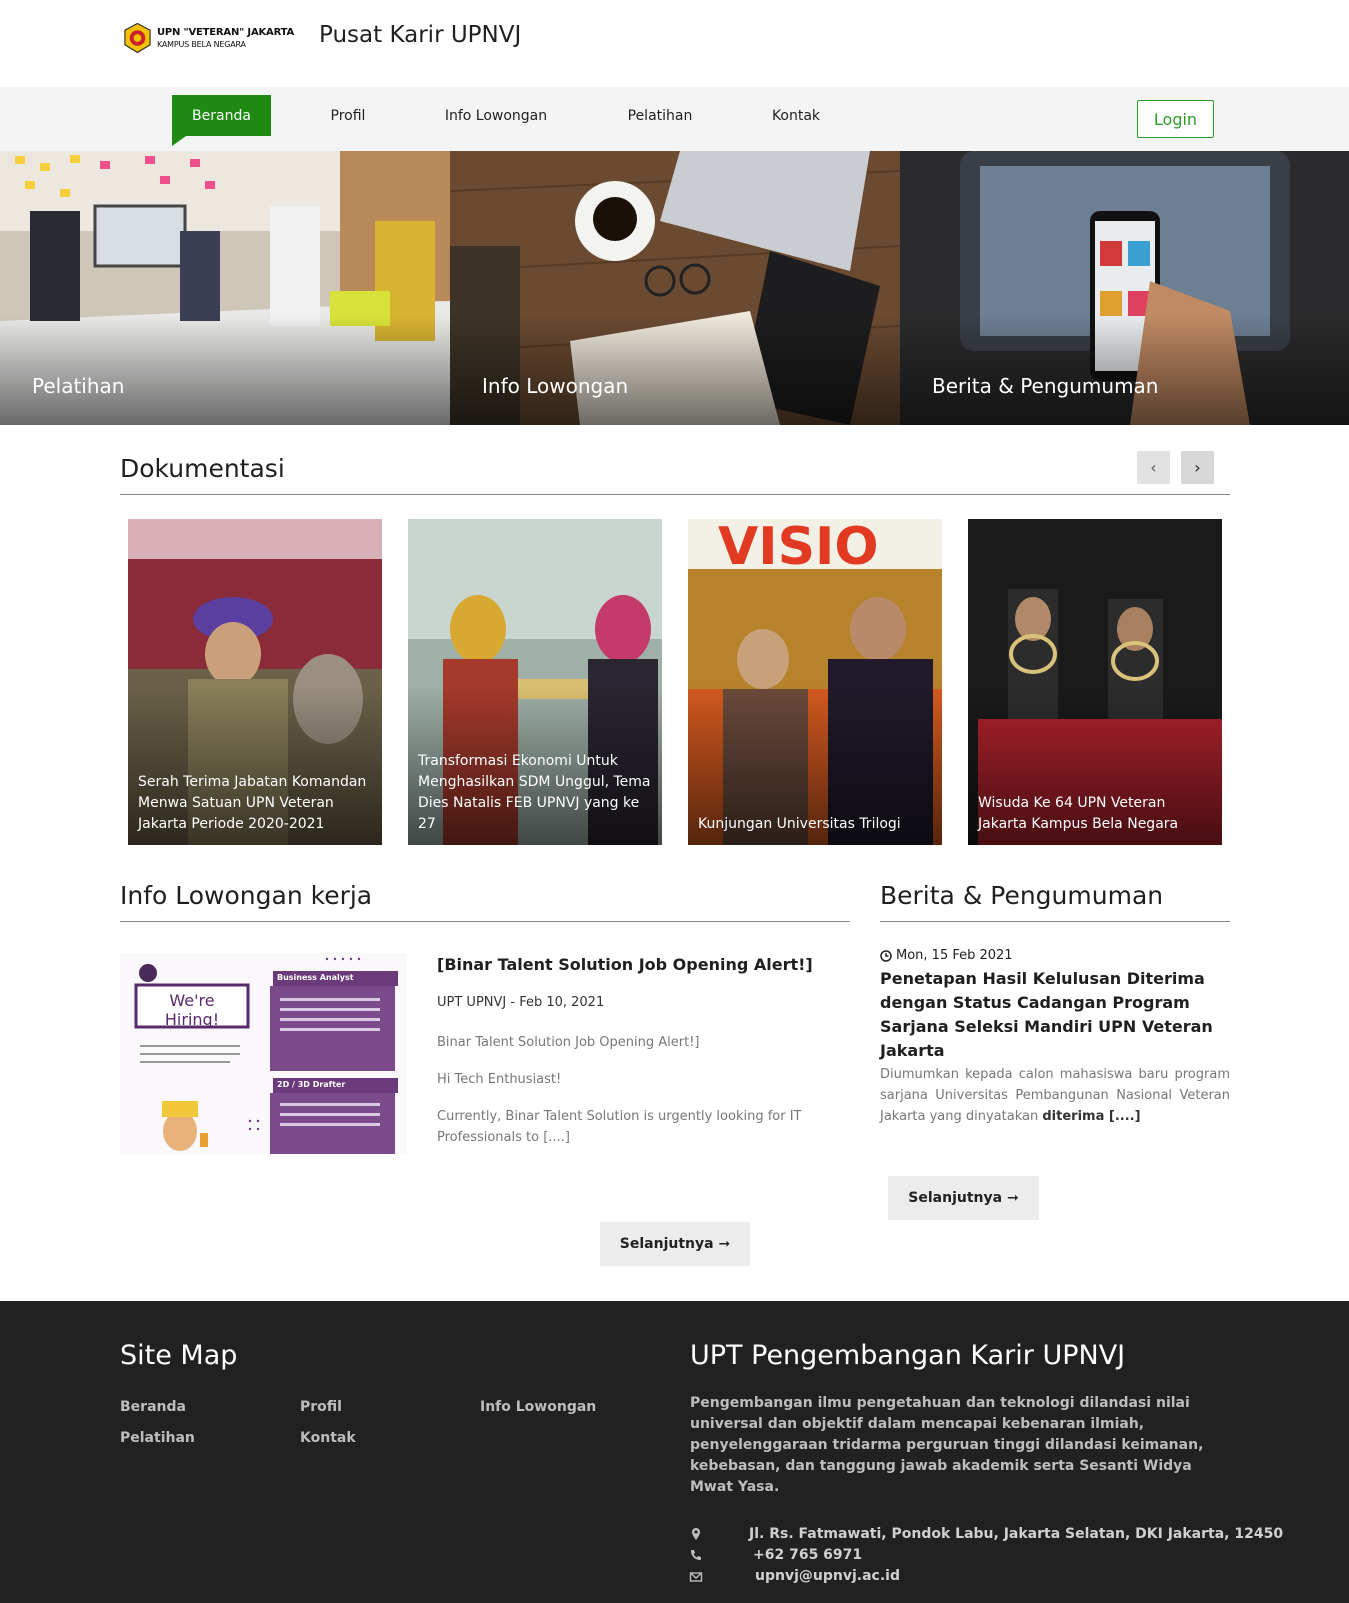  I want to click on banner-info-lowongan: Info Lowongan, so click(675, 288).